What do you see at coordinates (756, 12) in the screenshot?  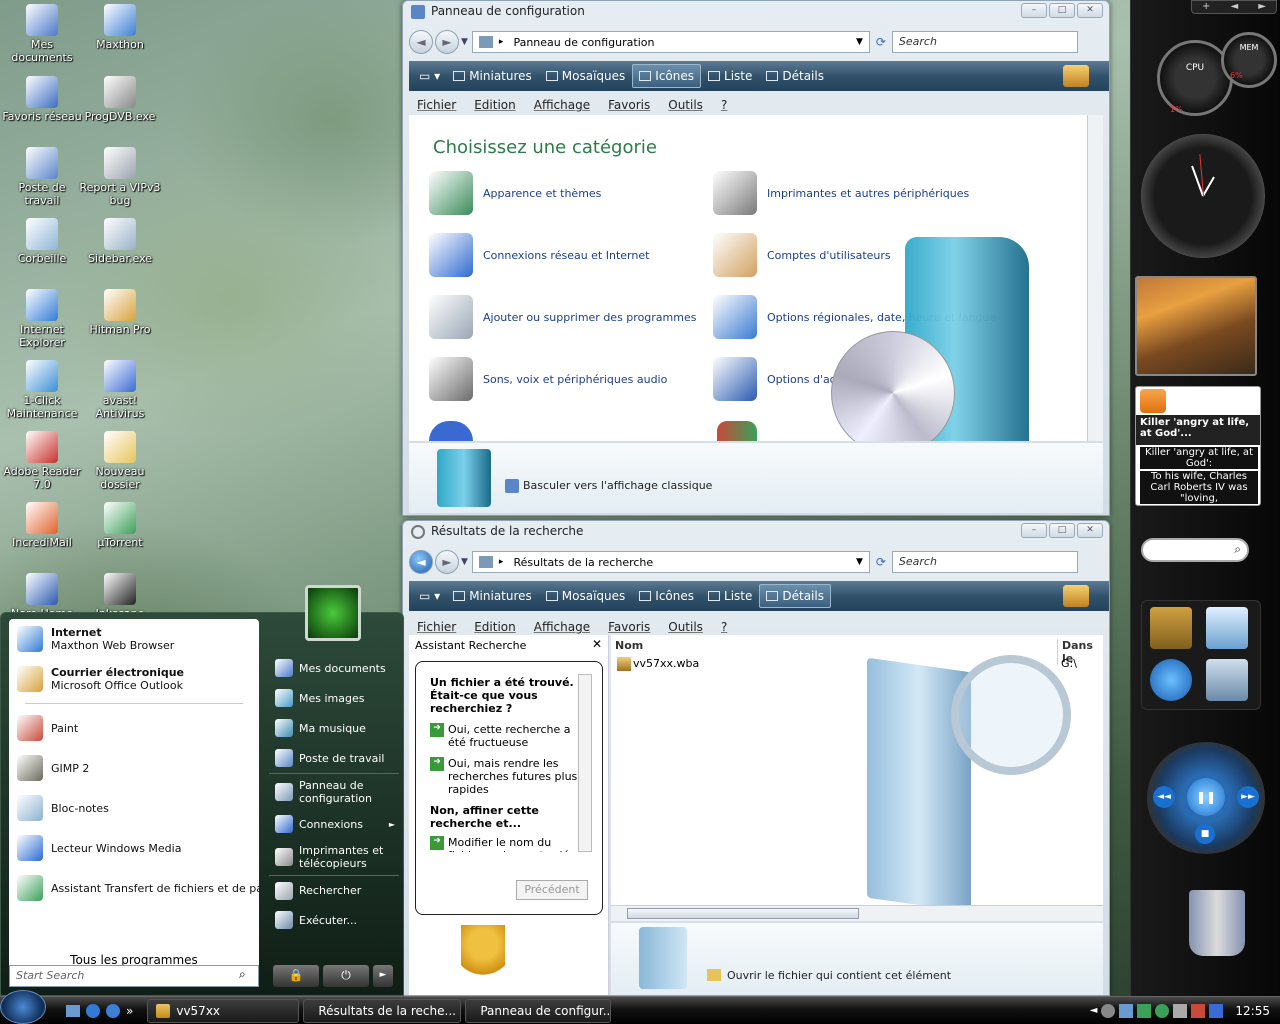 I see `control-panel-titlebar: Panneau de configuration – □ ✕` at bounding box center [756, 12].